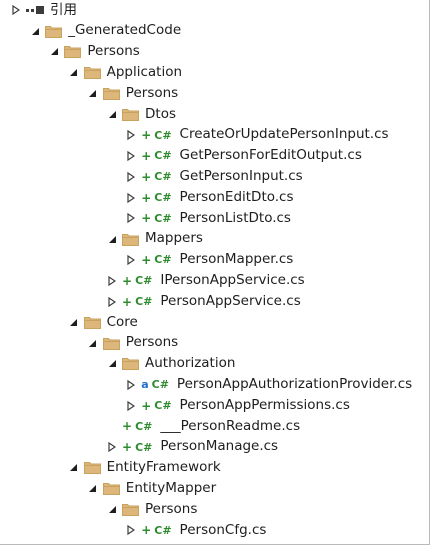 This screenshot has width=430, height=545. I want to click on tree-item-label: Core, so click(122, 321).